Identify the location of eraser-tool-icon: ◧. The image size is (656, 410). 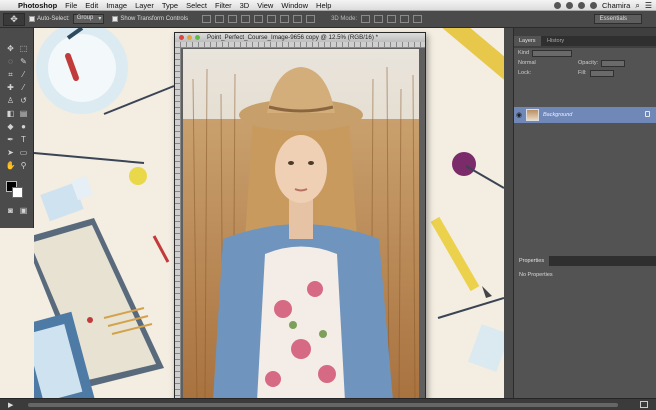
(10, 113).